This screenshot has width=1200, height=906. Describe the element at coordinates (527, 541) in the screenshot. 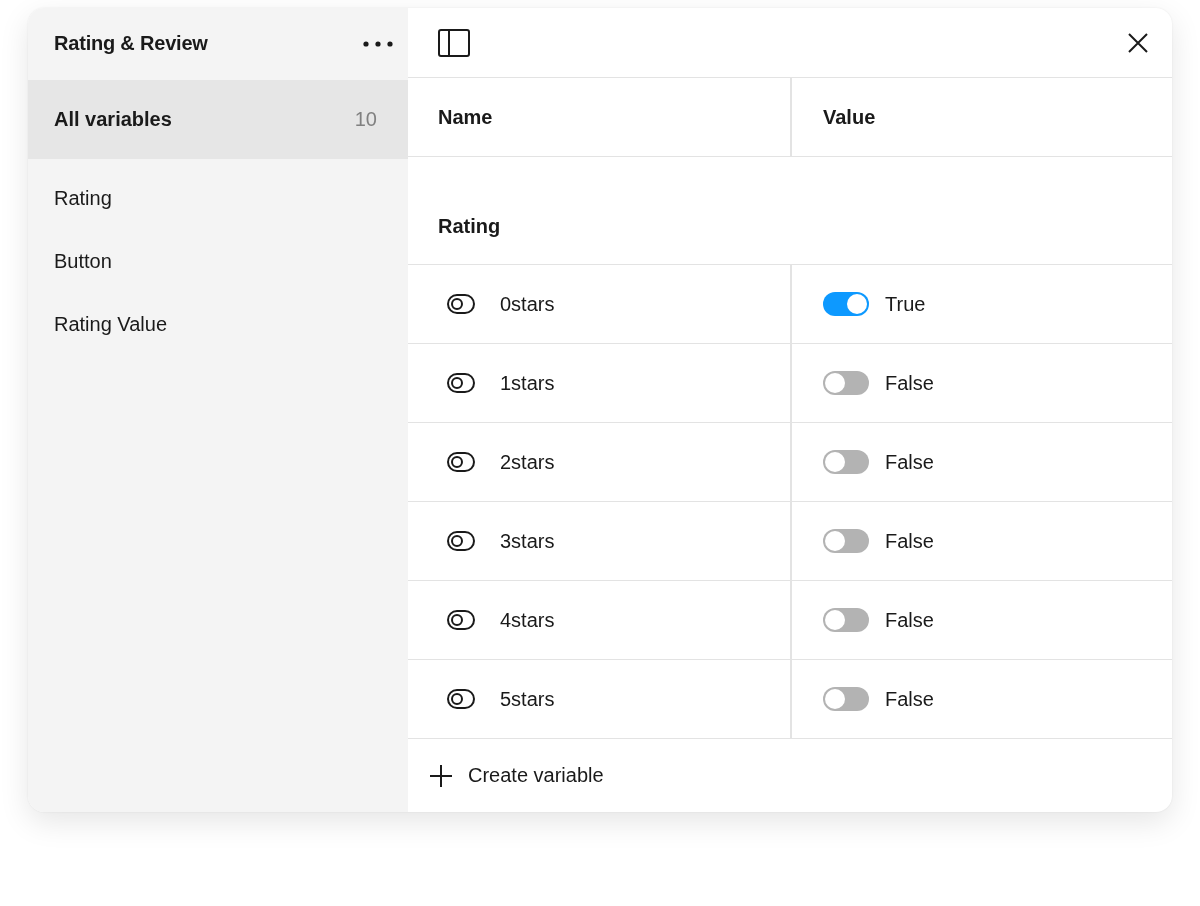

I see `variable-name: 3stars` at that location.